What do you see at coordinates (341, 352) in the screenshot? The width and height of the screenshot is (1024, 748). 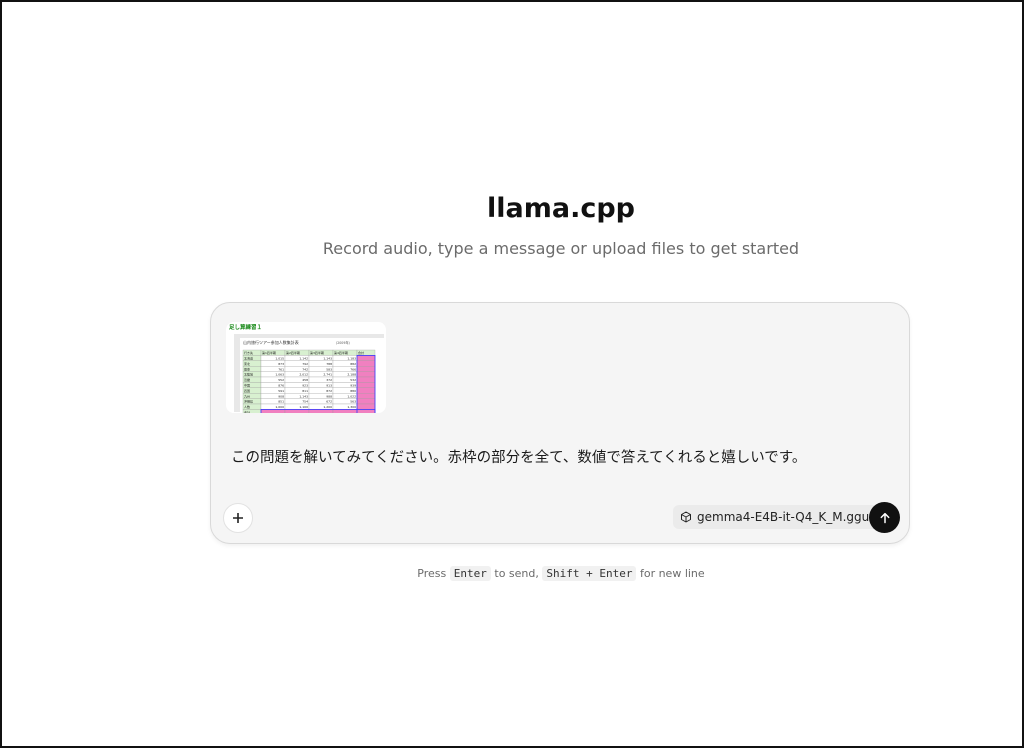 I see `column-header: 第4四半期` at bounding box center [341, 352].